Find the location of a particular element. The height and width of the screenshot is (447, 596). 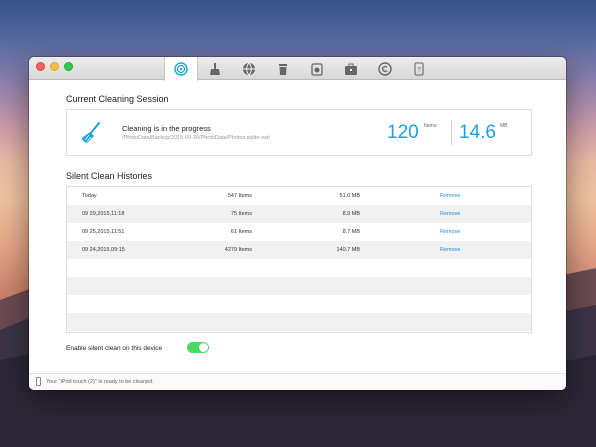

ipod-icon is located at coordinates (38, 381).